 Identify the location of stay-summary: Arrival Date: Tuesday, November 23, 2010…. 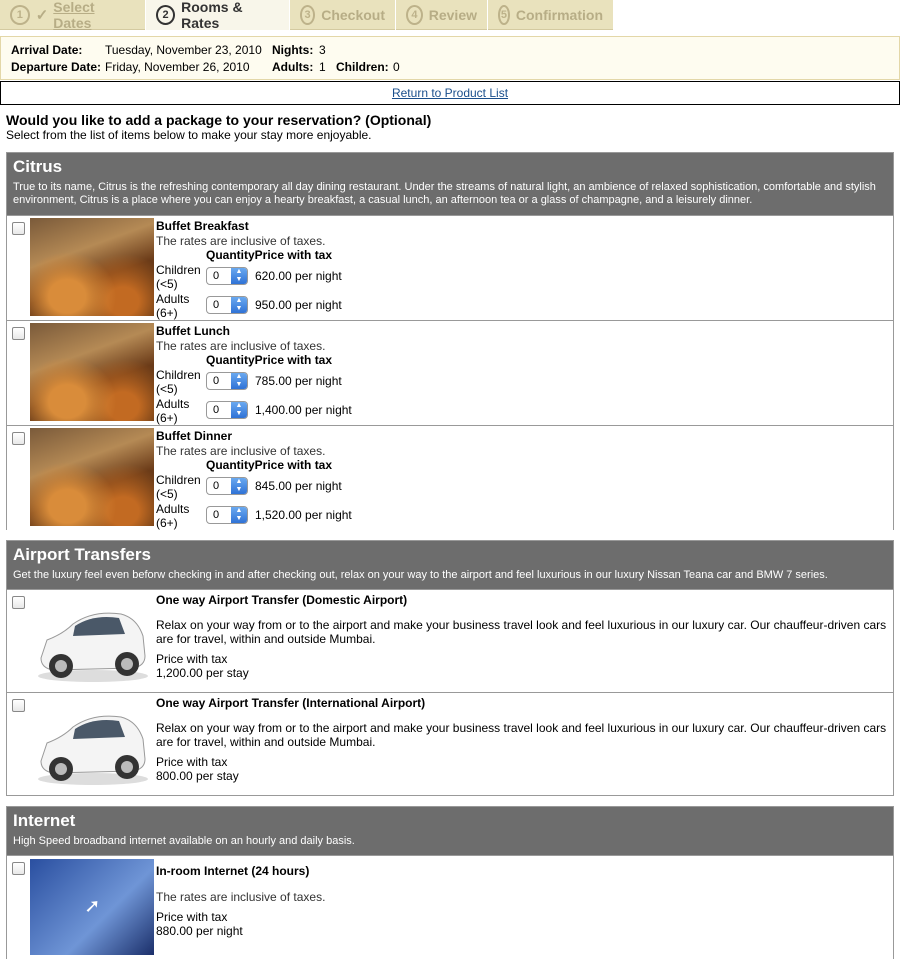
(450, 58).